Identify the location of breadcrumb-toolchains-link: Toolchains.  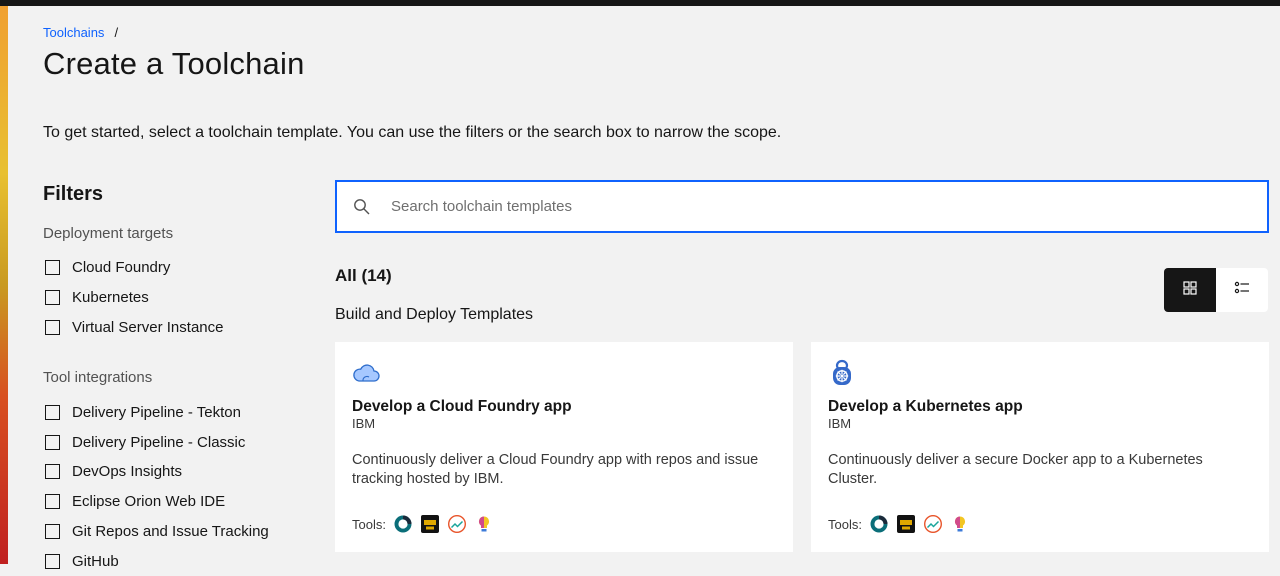
(73, 32).